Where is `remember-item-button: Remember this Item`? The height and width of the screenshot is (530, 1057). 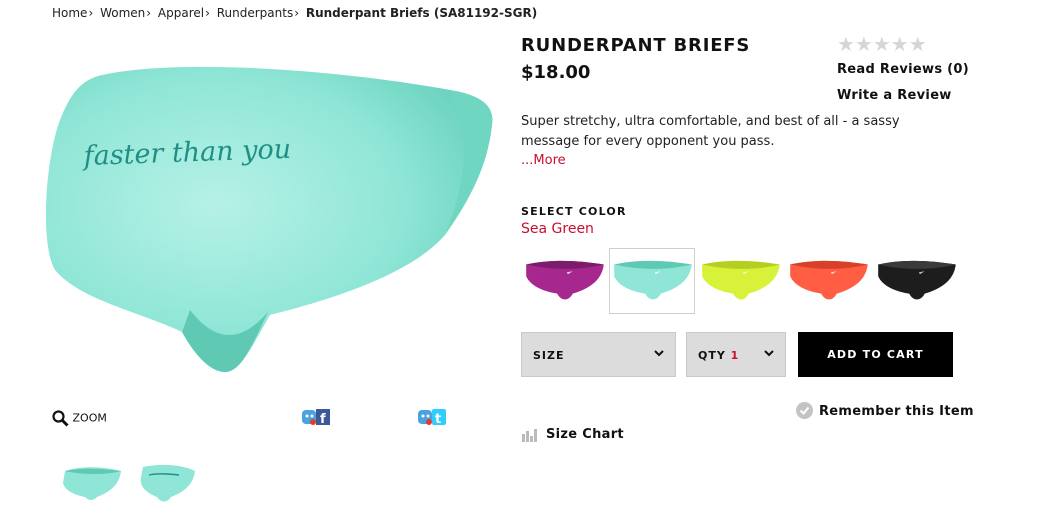 remember-item-button: Remember this Item is located at coordinates (885, 411).